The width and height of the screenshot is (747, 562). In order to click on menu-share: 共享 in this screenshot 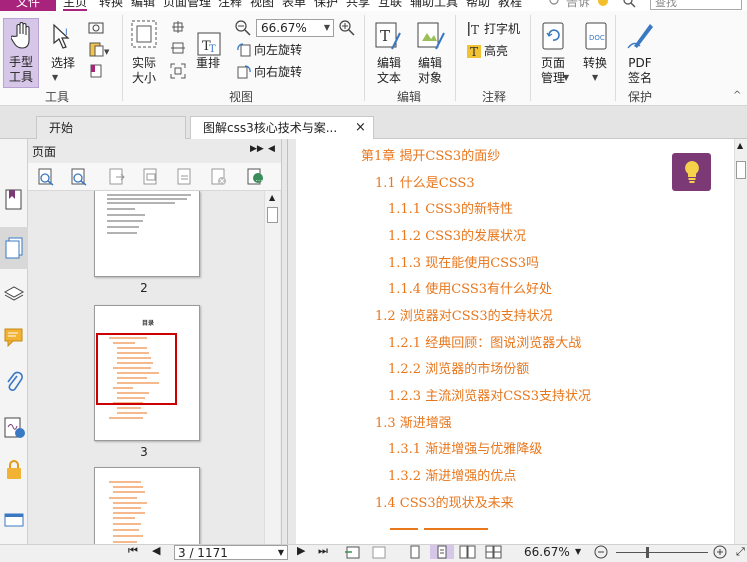, I will do `click(358, 4)`.